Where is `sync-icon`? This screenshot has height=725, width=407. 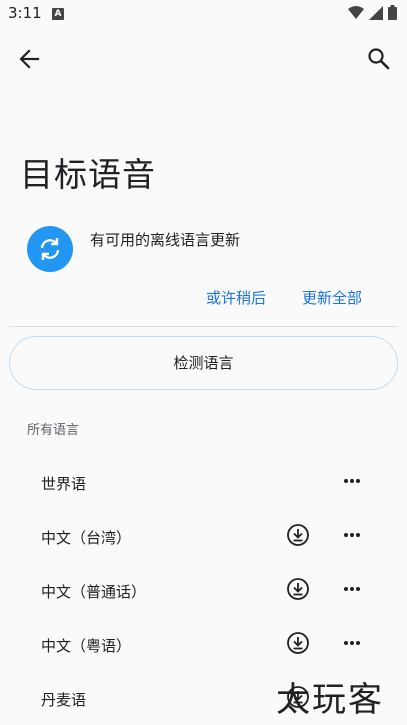 sync-icon is located at coordinates (50, 249).